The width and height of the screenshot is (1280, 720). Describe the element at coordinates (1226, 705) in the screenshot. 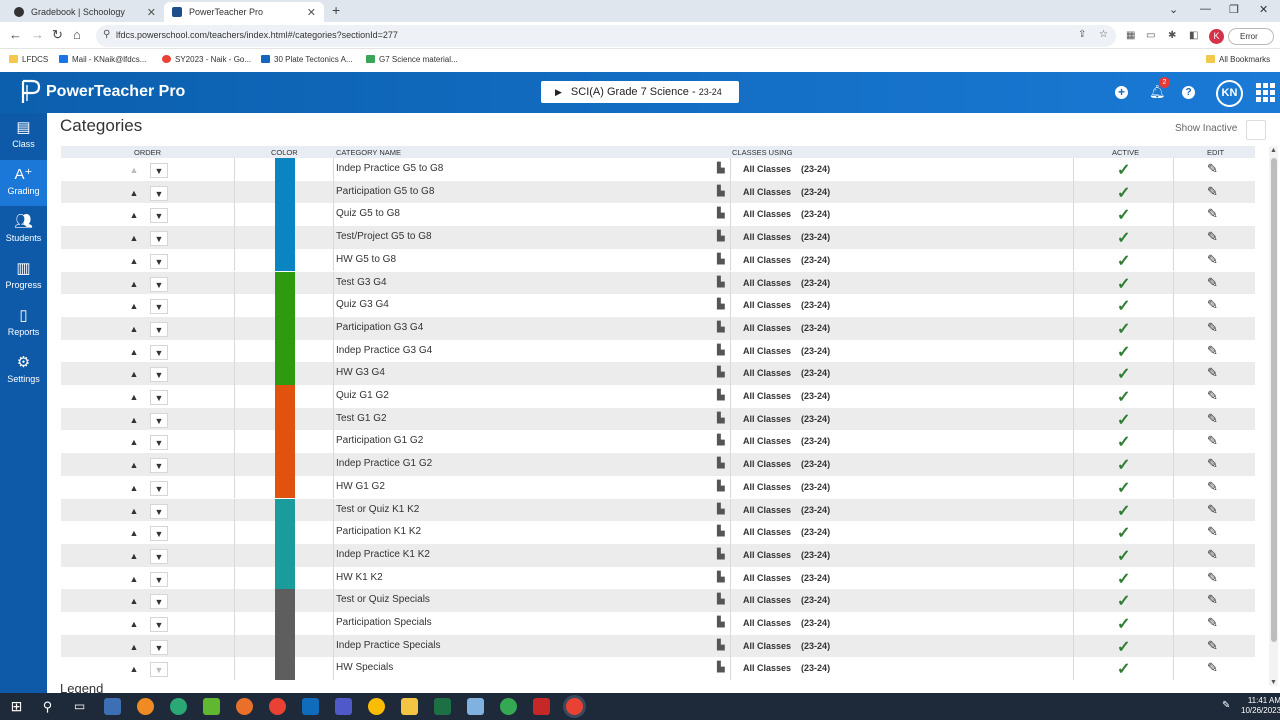

I see `pen-icon: ✎` at that location.